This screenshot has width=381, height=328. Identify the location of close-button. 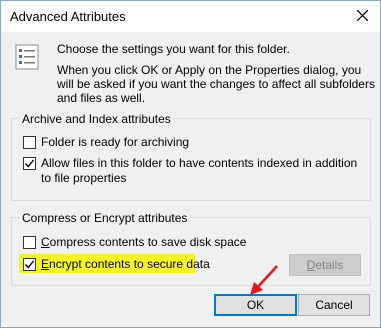
(362, 16).